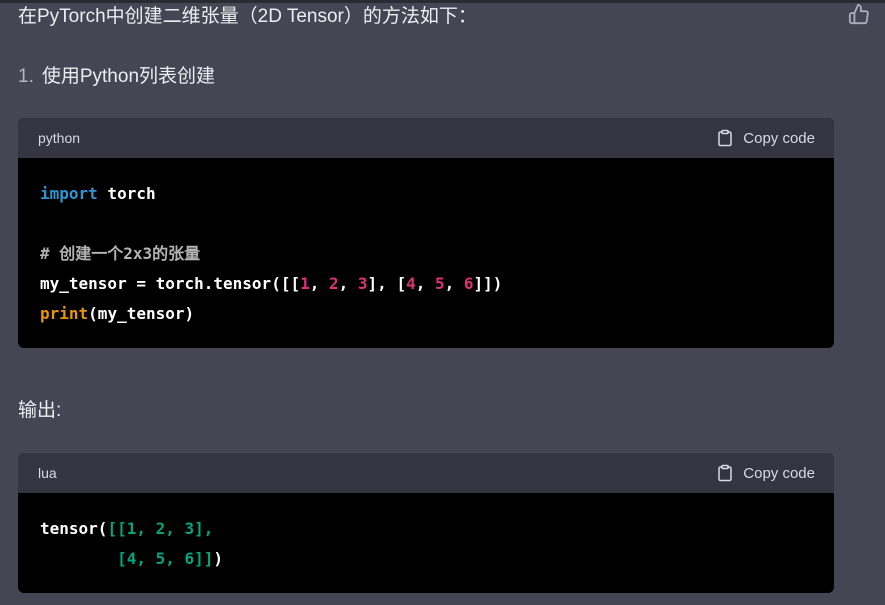 This screenshot has height=605, width=885. Describe the element at coordinates (128, 76) in the screenshot. I see `step-text: 使用Python列表创建` at that location.